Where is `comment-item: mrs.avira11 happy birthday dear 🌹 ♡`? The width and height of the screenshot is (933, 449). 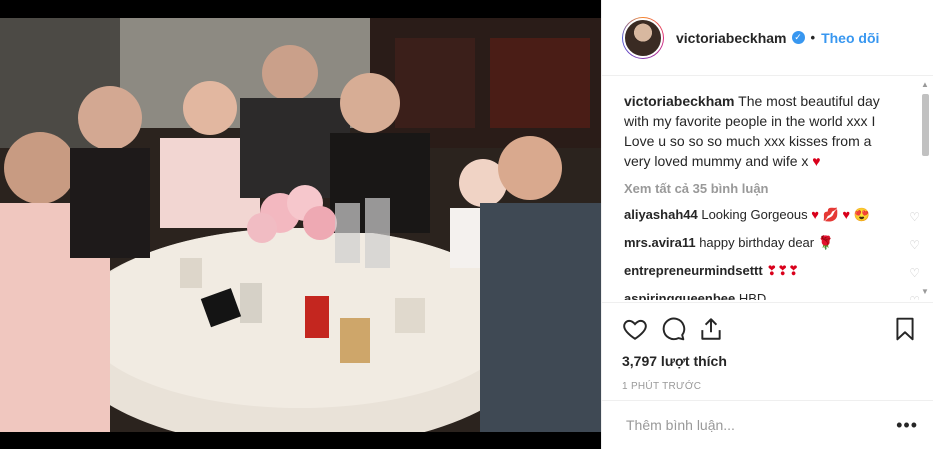 comment-item: mrs.avira11 happy birthday dear 🌹 ♡ is located at coordinates (772, 243).